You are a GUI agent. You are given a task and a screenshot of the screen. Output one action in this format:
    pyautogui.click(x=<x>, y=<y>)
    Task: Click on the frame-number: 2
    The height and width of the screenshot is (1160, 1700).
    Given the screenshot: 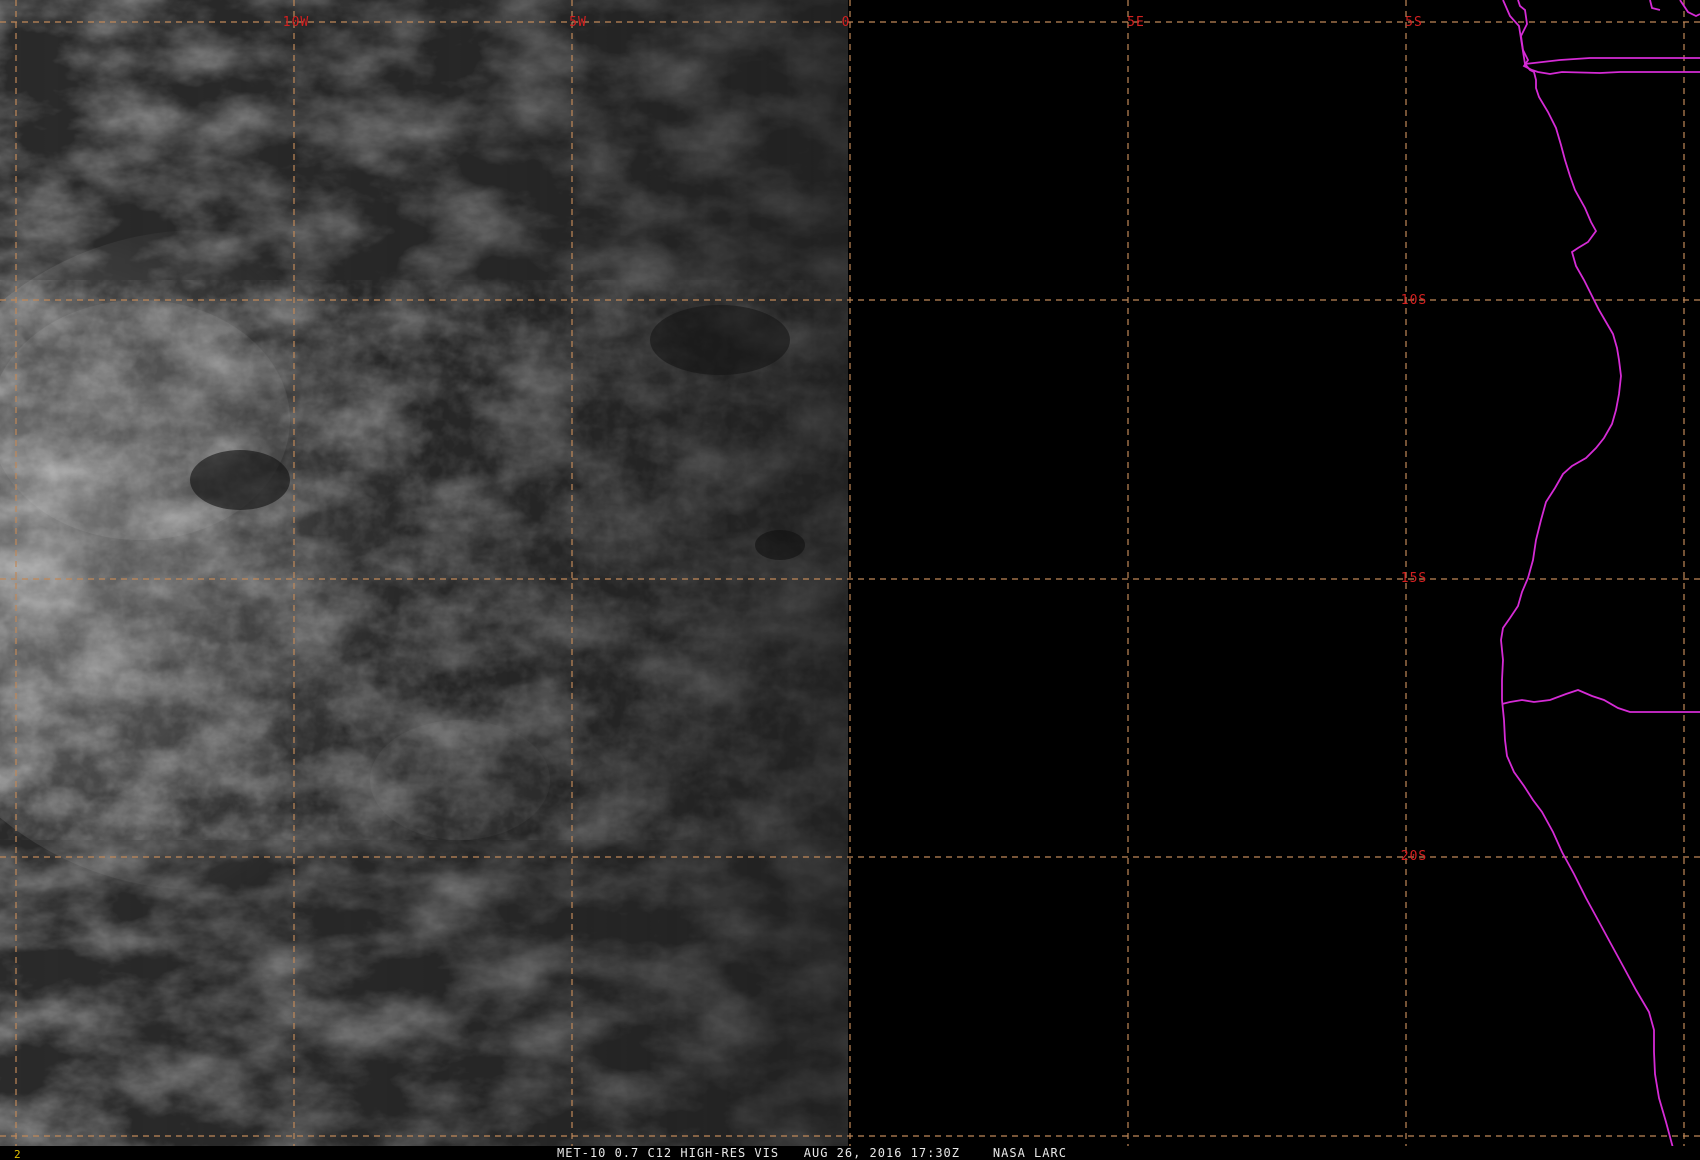 What is the action you would take?
    pyautogui.click(x=17, y=1154)
    